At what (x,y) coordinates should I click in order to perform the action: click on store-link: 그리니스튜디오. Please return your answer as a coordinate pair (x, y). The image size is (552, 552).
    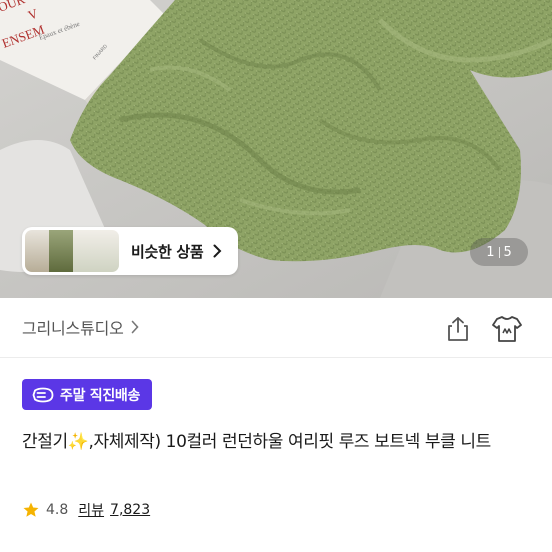
    Looking at the image, I should click on (80, 327).